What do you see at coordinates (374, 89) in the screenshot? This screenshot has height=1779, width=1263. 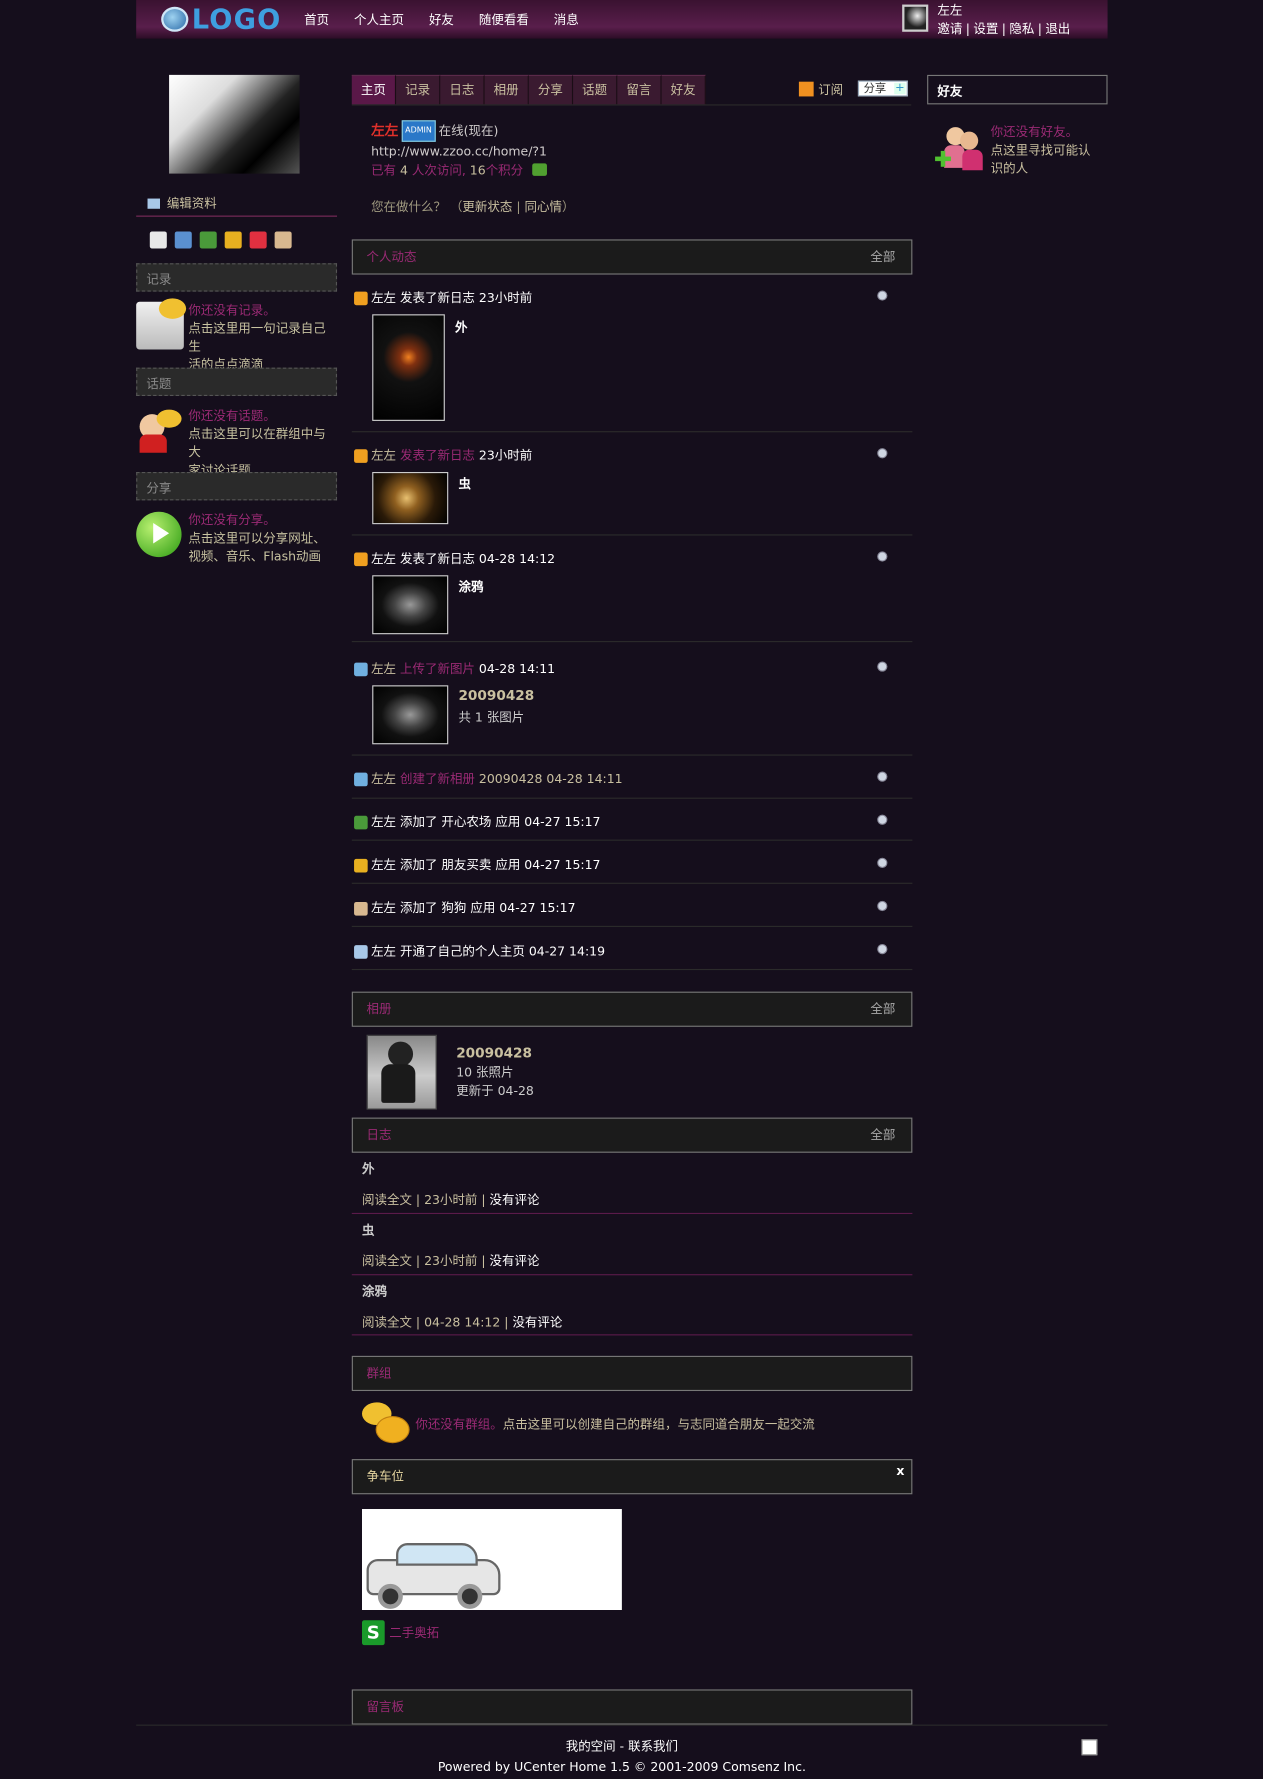 I see `tab-home: 主页` at bounding box center [374, 89].